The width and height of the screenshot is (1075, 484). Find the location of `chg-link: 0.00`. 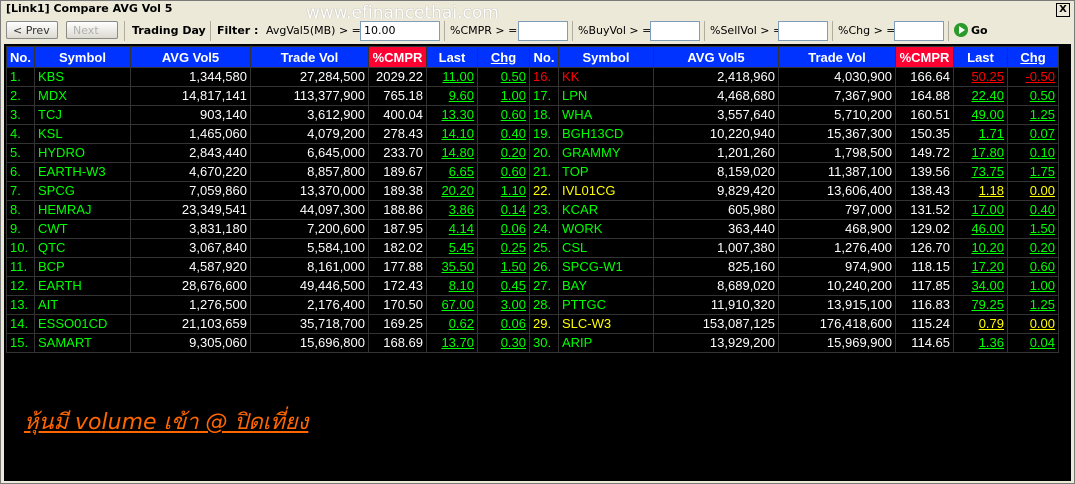

chg-link: 0.00 is located at coordinates (1033, 191).